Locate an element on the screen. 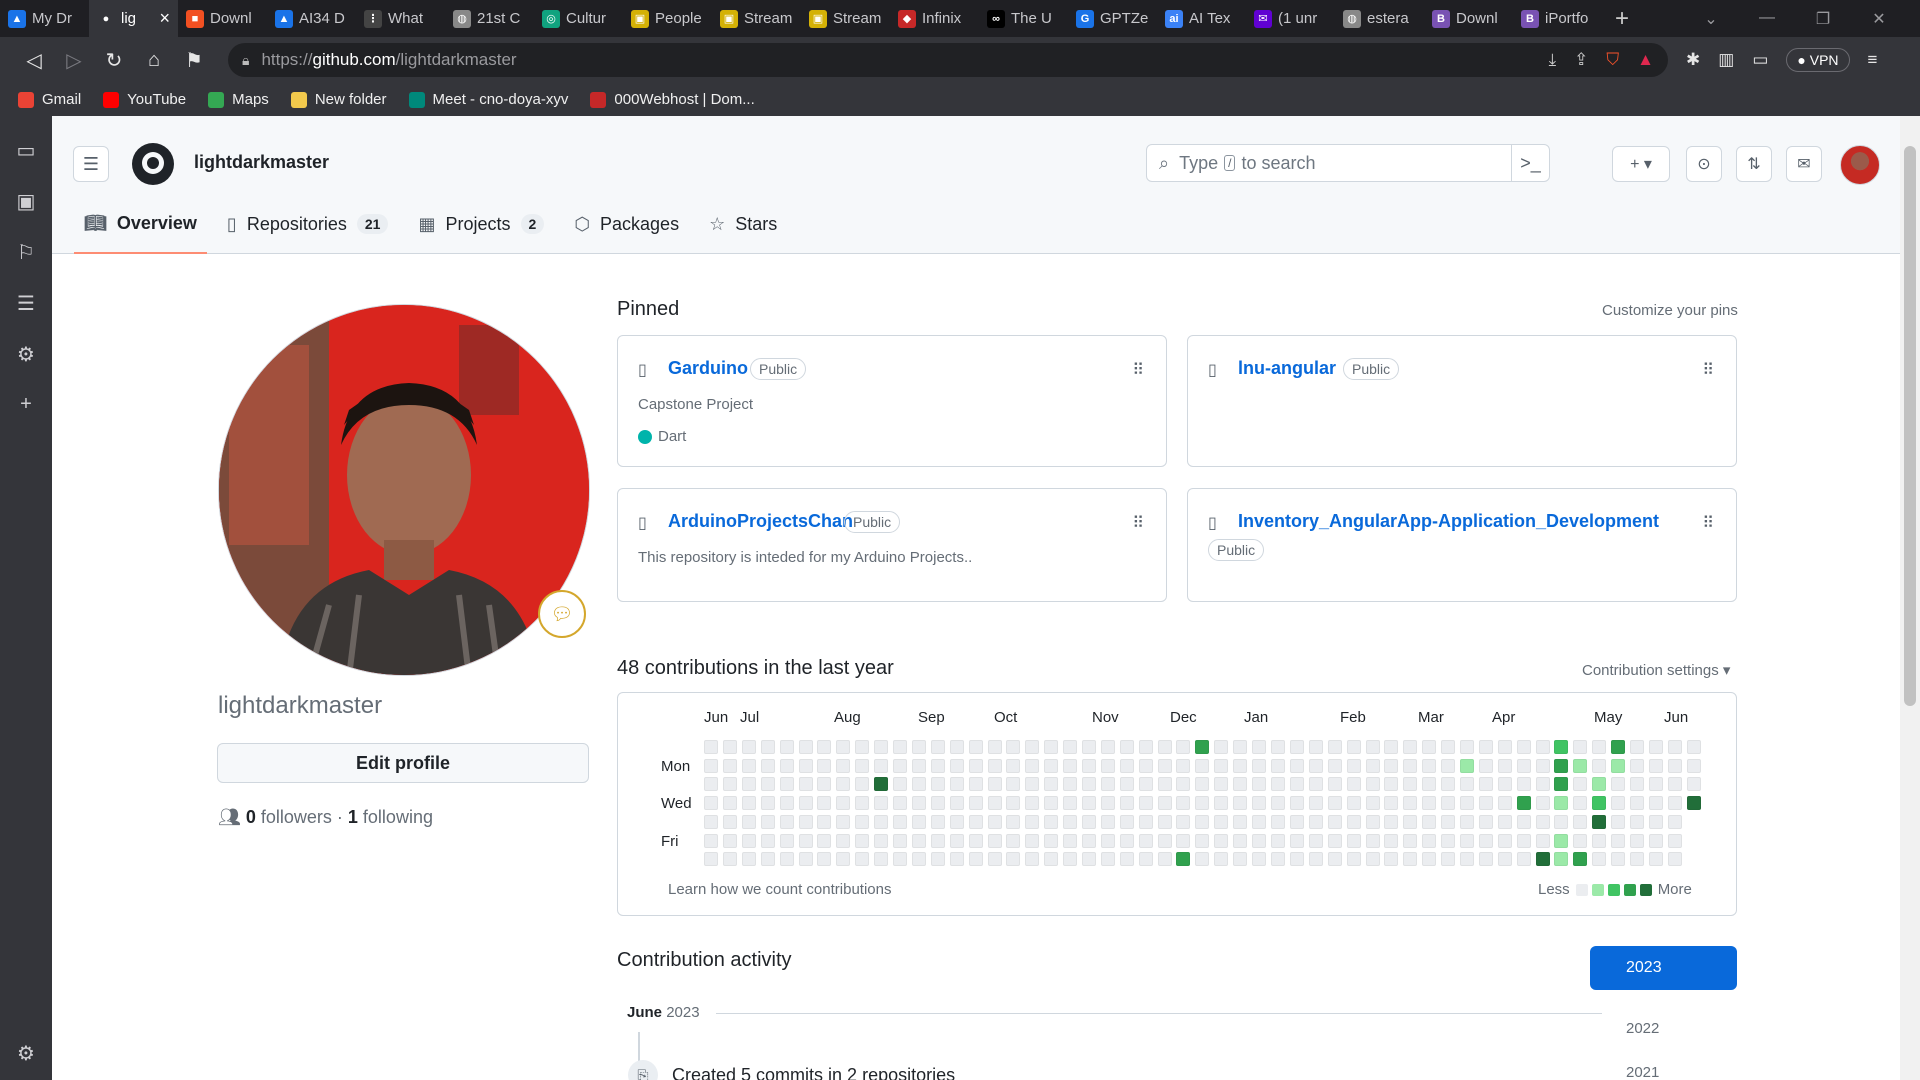 This screenshot has height=1080, width=1920. settings-sidebar-icon: ⚙ is located at coordinates (26, 354).